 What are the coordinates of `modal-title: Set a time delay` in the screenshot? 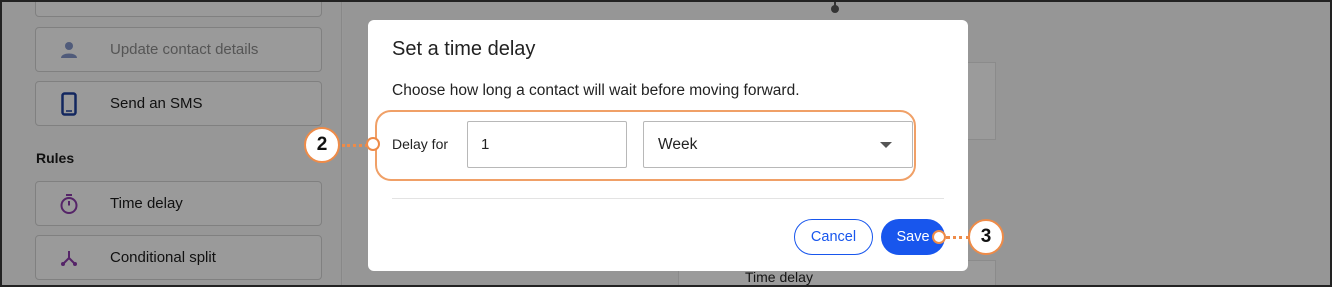 It's located at (464, 49).